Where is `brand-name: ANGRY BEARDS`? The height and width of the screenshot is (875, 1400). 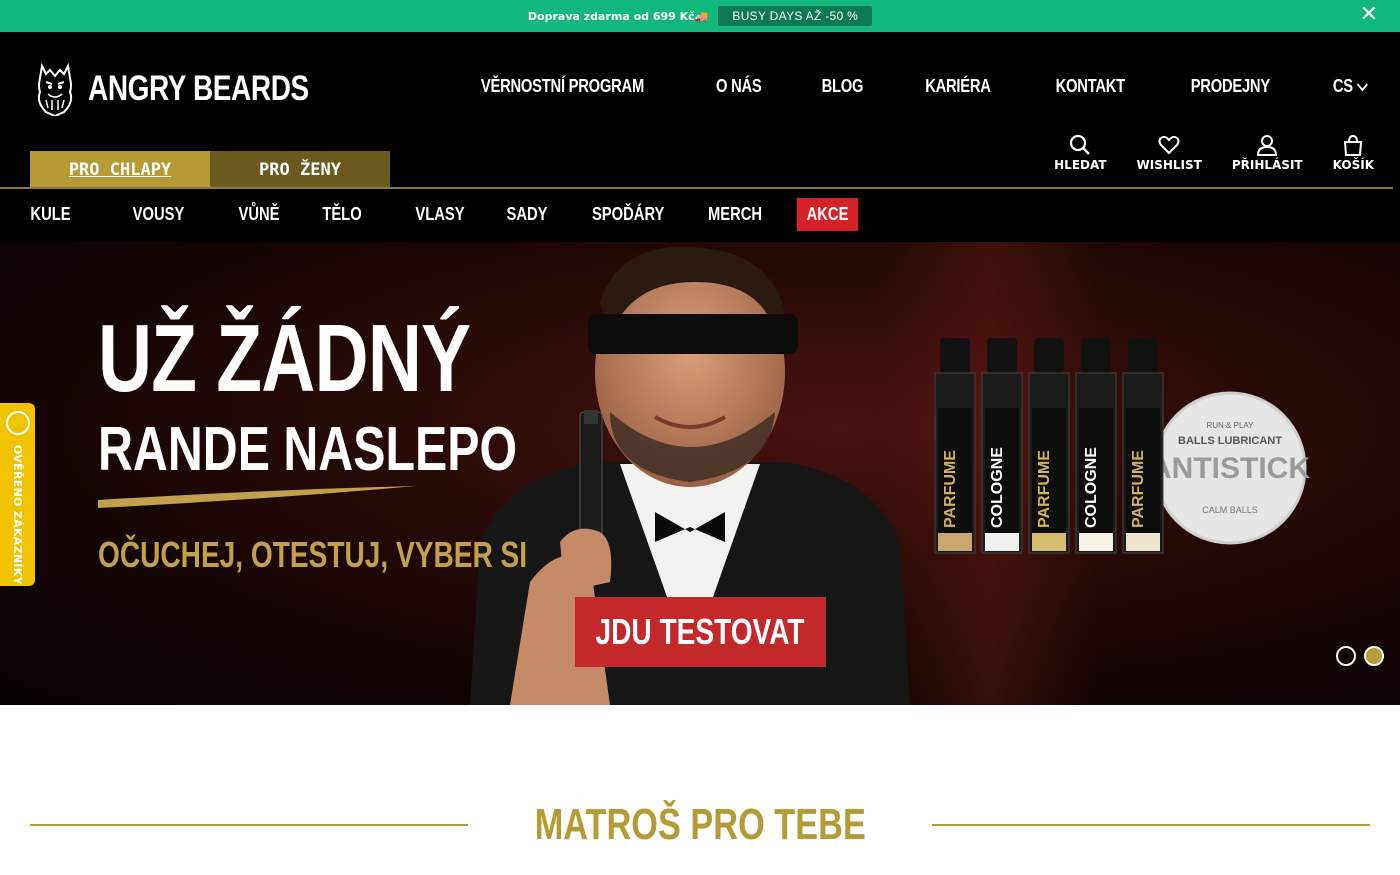
brand-name: ANGRY BEARDS is located at coordinates (198, 88).